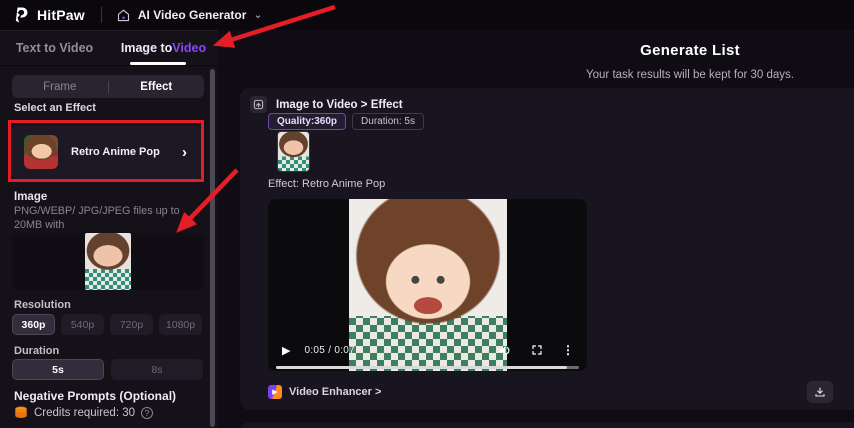 Image resolution: width=854 pixels, height=428 pixels. I want to click on task-footer: ▶ Video Enhancer >, so click(550, 392).